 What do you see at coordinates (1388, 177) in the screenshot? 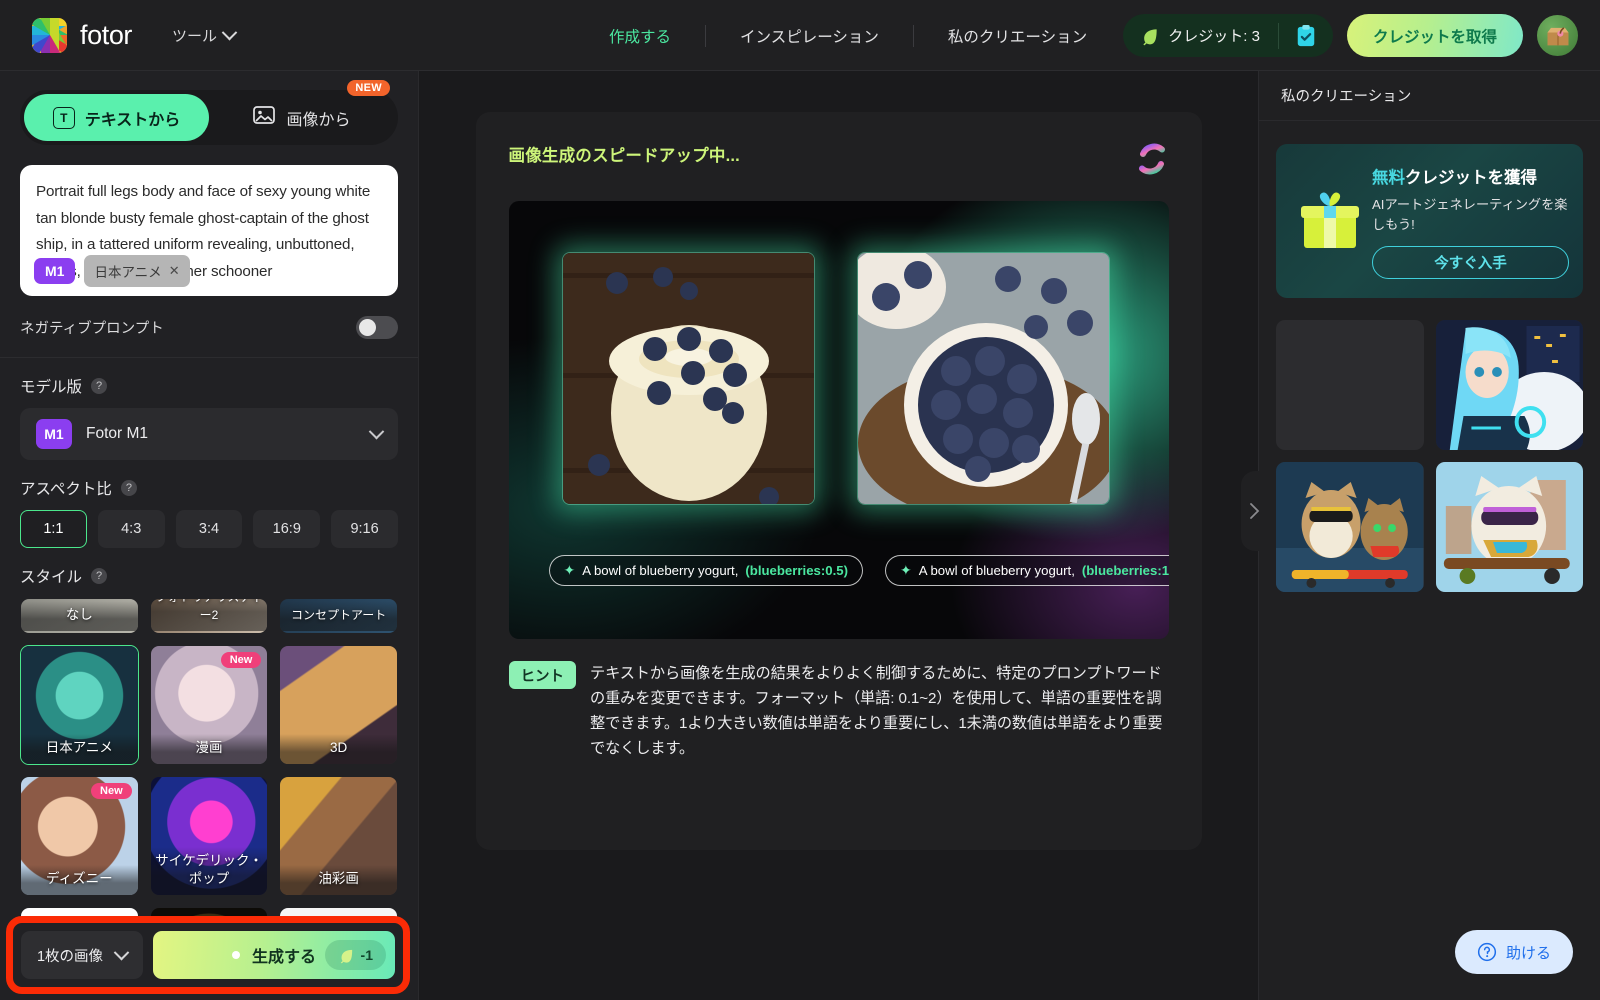
I see `free-credits-highlight: 無料` at bounding box center [1388, 177].